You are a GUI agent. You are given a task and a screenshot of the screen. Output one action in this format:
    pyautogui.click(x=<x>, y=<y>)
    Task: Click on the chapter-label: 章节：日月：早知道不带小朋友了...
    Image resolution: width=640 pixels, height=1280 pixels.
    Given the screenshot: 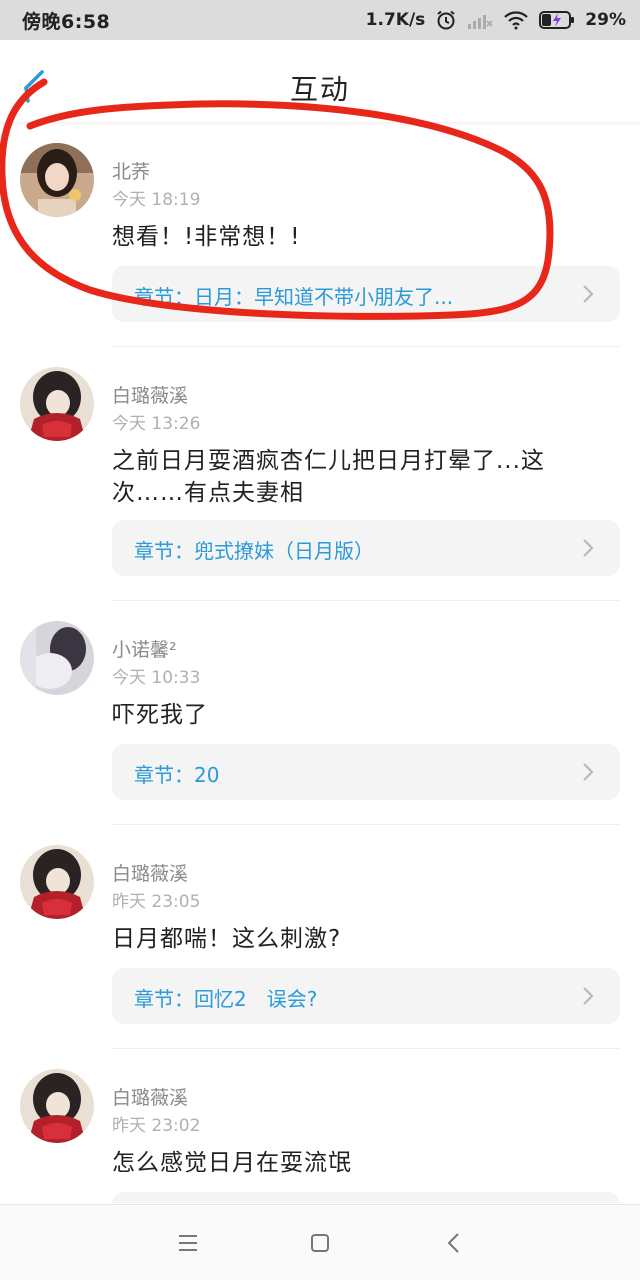 What is the action you would take?
    pyautogui.click(x=294, y=297)
    